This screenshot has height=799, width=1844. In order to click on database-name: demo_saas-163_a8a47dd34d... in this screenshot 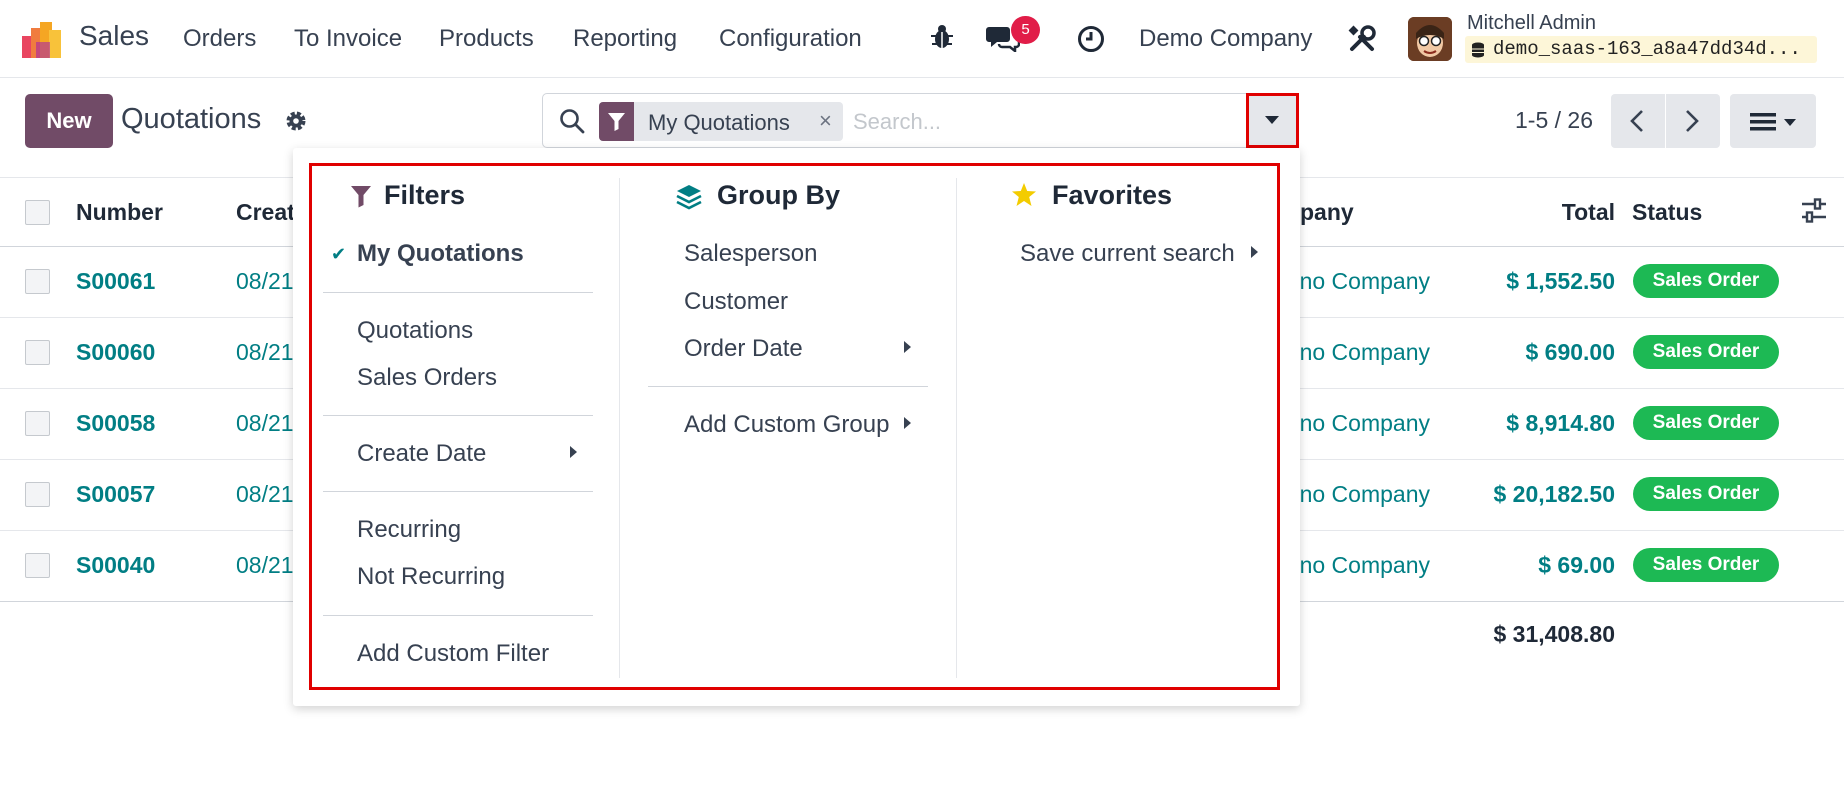, I will do `click(1641, 49)`.